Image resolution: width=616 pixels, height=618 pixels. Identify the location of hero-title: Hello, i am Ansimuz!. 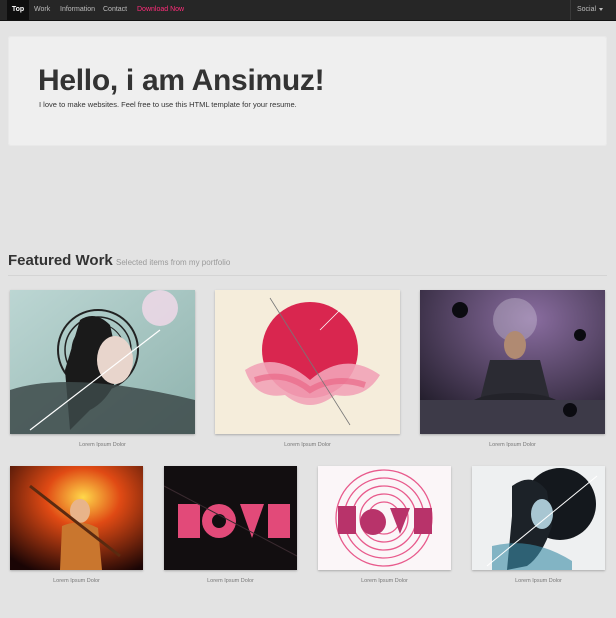
(181, 80).